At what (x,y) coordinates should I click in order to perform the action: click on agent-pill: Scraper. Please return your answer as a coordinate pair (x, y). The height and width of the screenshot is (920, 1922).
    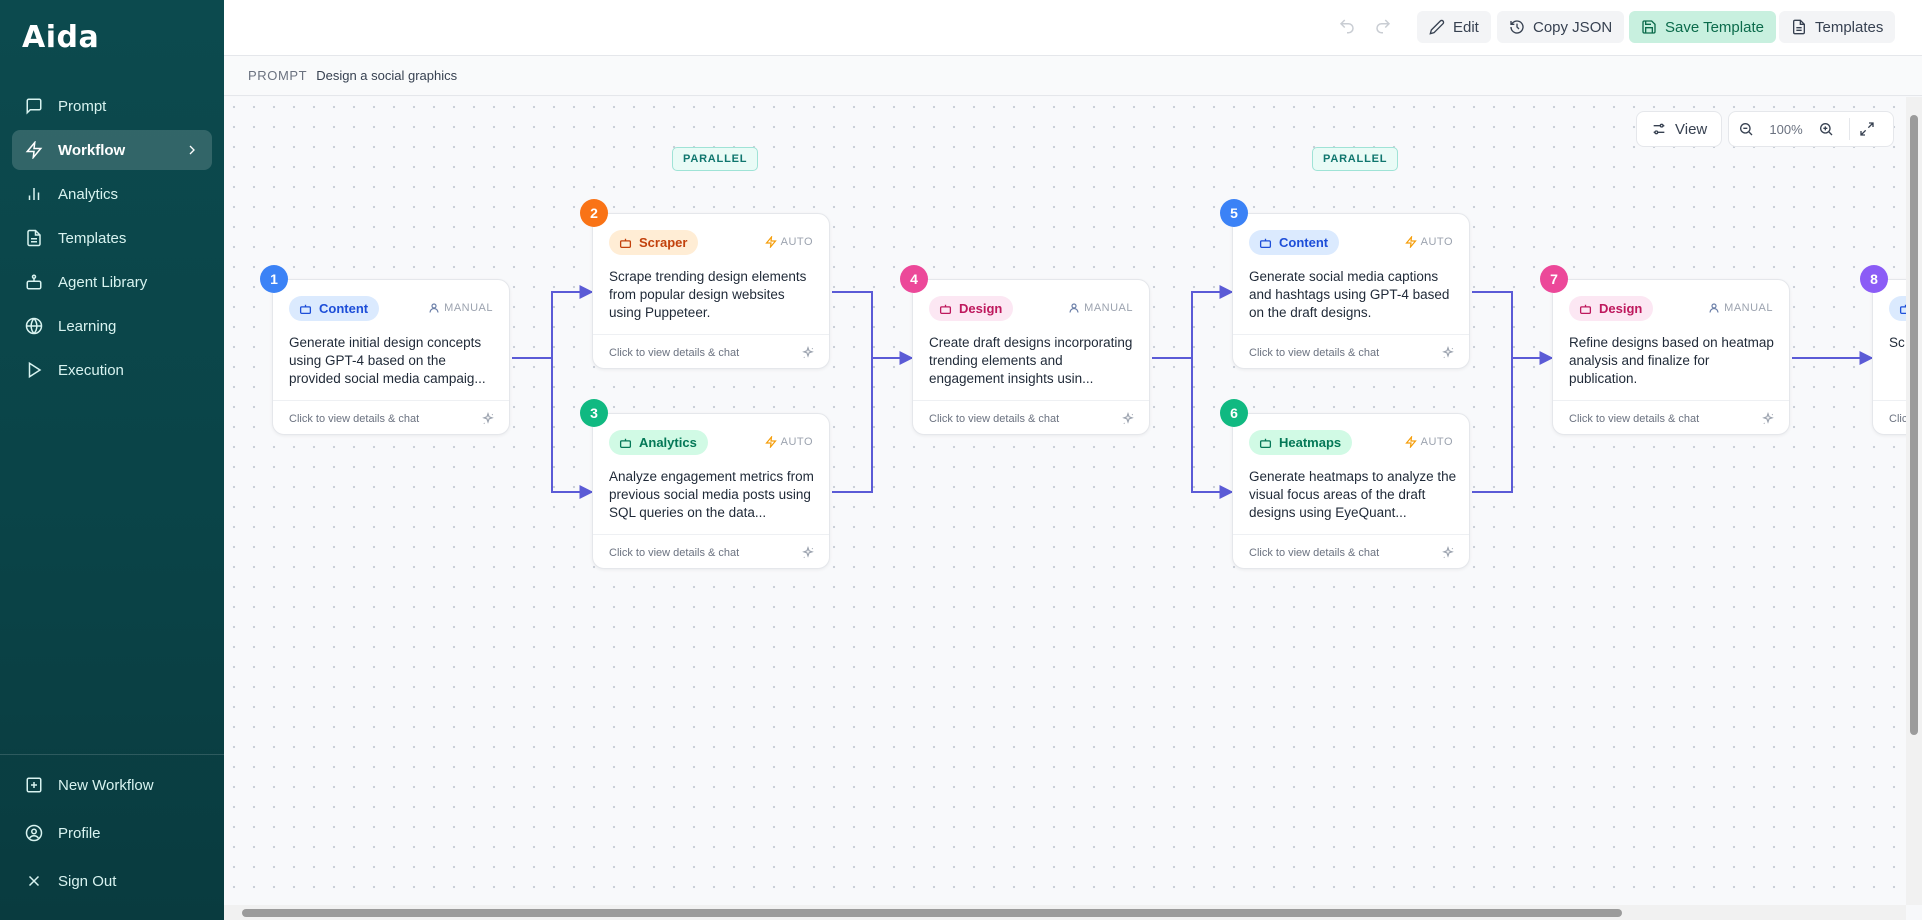
    Looking at the image, I should click on (654, 242).